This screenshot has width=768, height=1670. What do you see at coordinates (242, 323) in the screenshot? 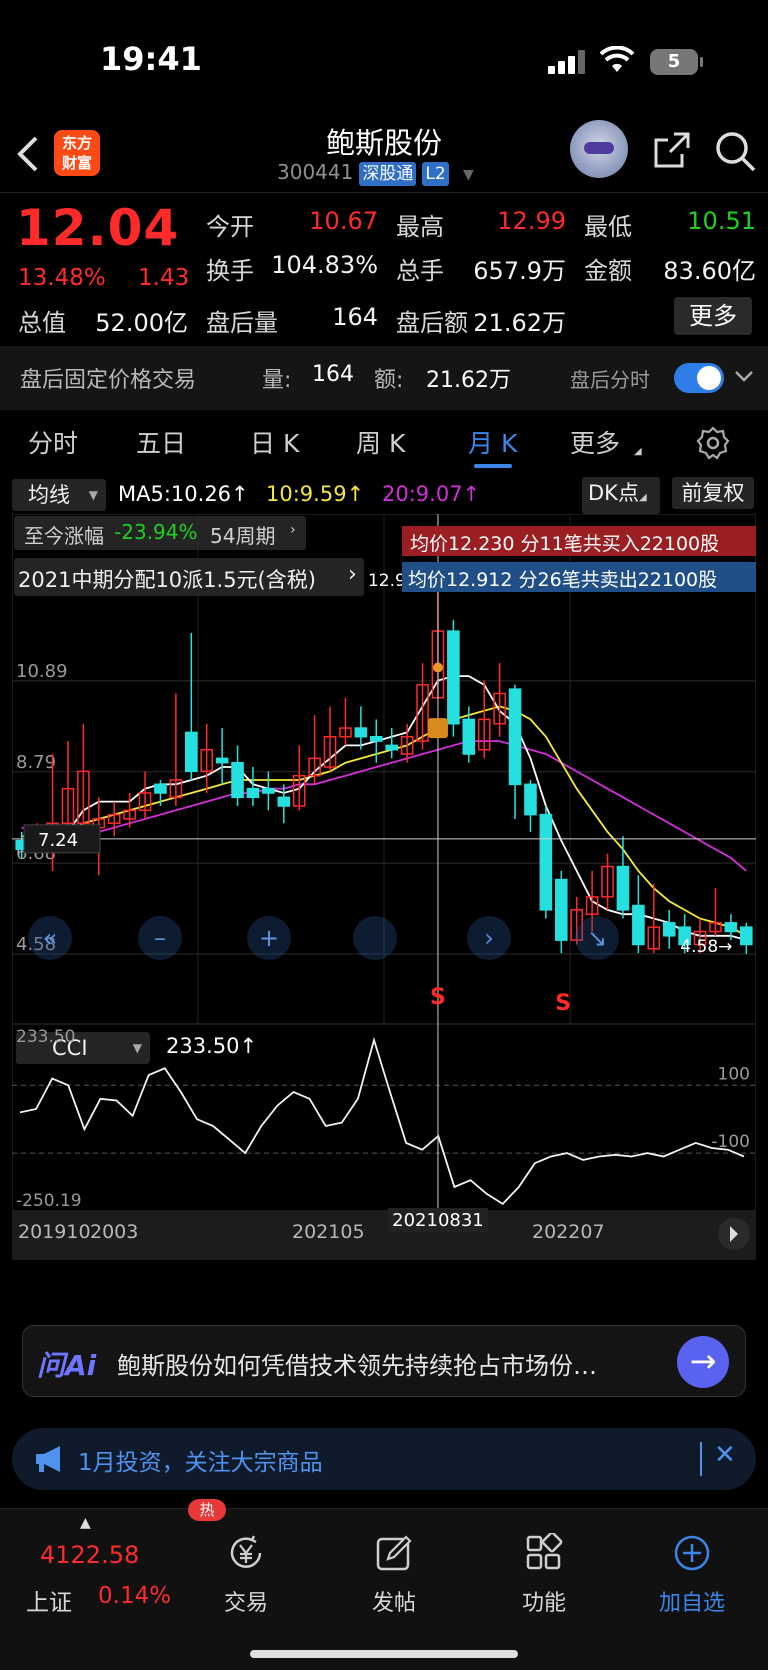
I see `ah-volume-label: 盘后量` at bounding box center [242, 323].